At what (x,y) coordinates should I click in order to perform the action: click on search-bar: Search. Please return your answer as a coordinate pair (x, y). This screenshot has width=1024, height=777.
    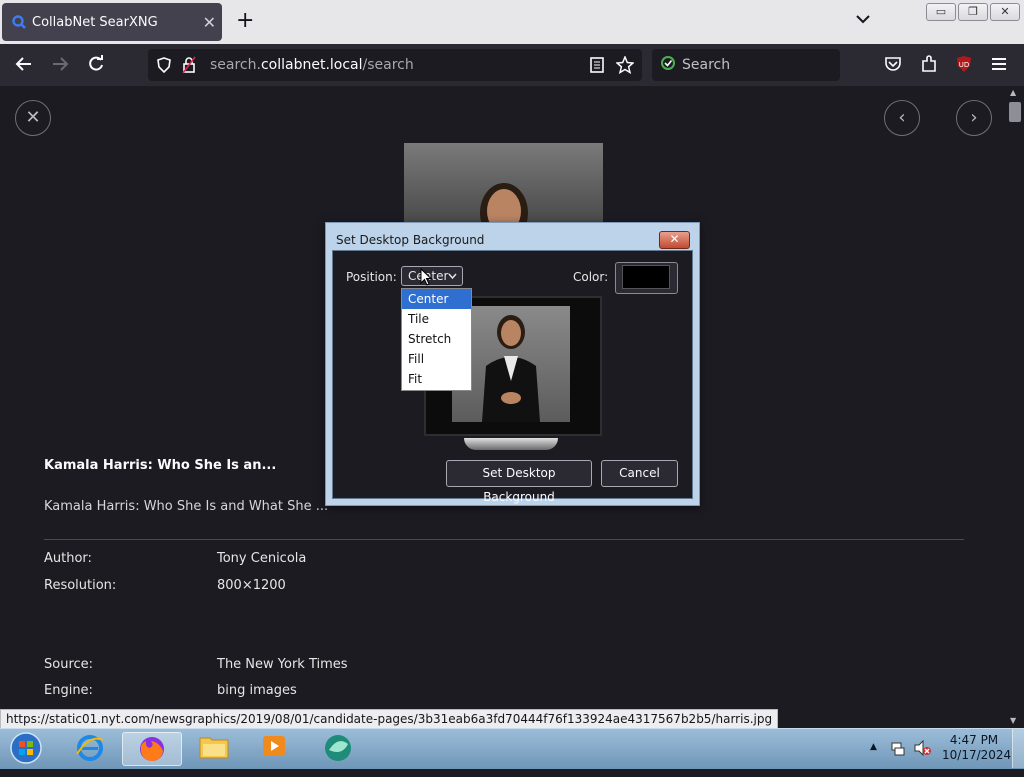
    Looking at the image, I should click on (746, 65).